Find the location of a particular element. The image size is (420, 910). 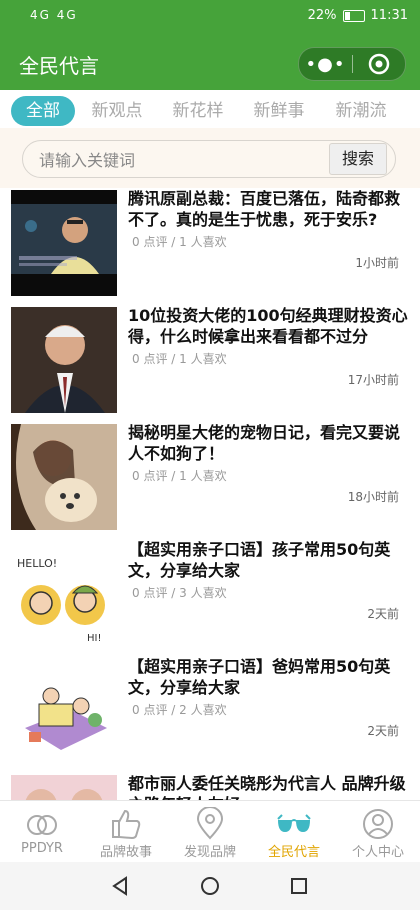

article-time: 18小时前 is located at coordinates (373, 497).